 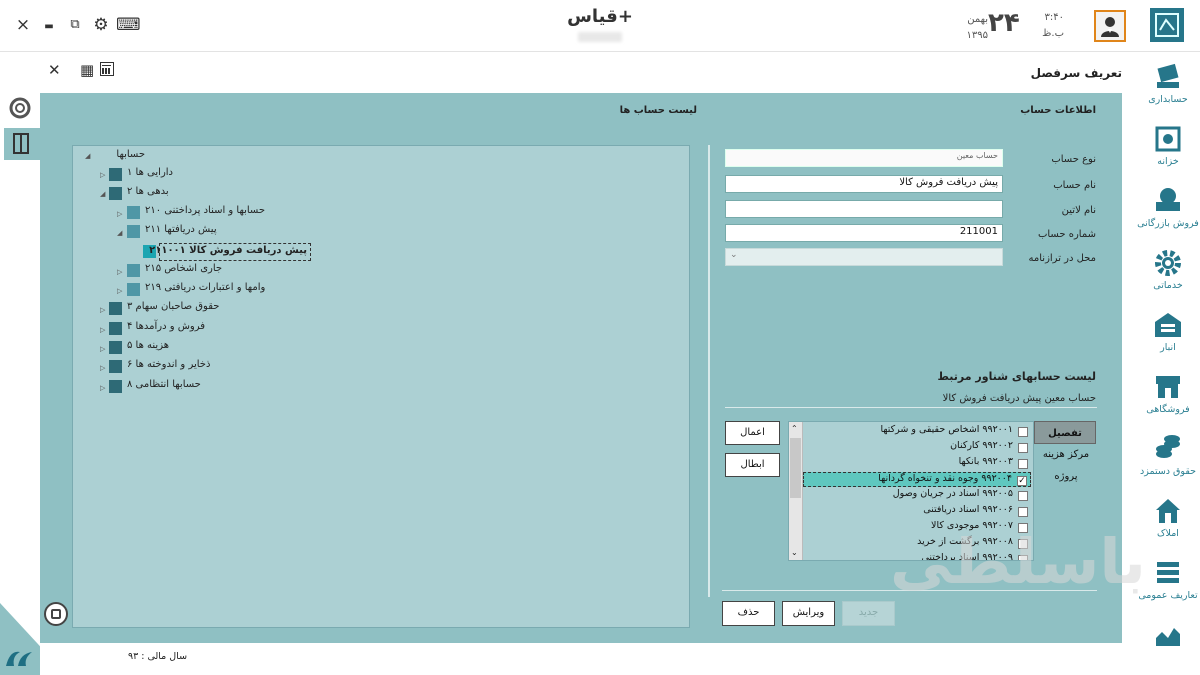 What do you see at coordinates (197, 330) in the screenshot?
I see `tree-node-revenue: فروش و درآمدها ۴` at bounding box center [197, 330].